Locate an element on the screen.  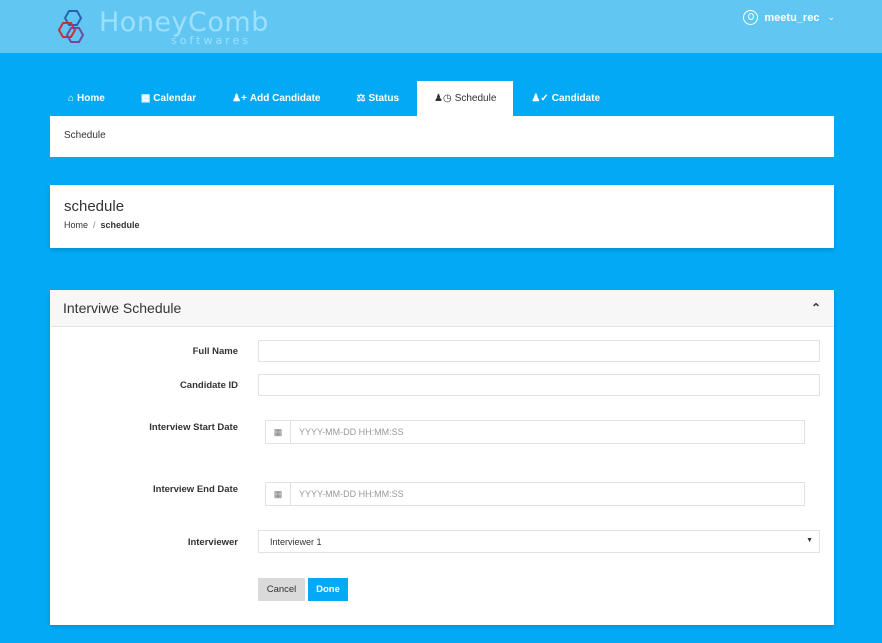
cancel-button: Cancel is located at coordinates (281, 589).